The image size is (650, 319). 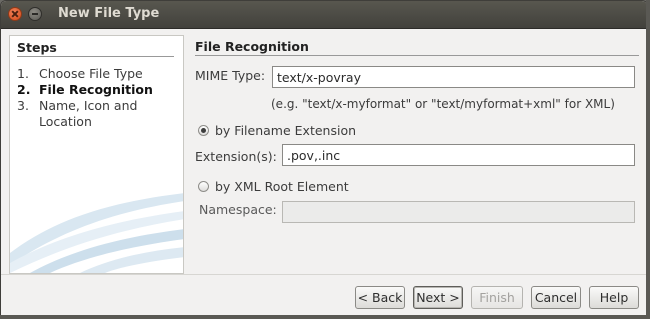 I want to click on title-bar: New File Type, so click(x=324, y=15).